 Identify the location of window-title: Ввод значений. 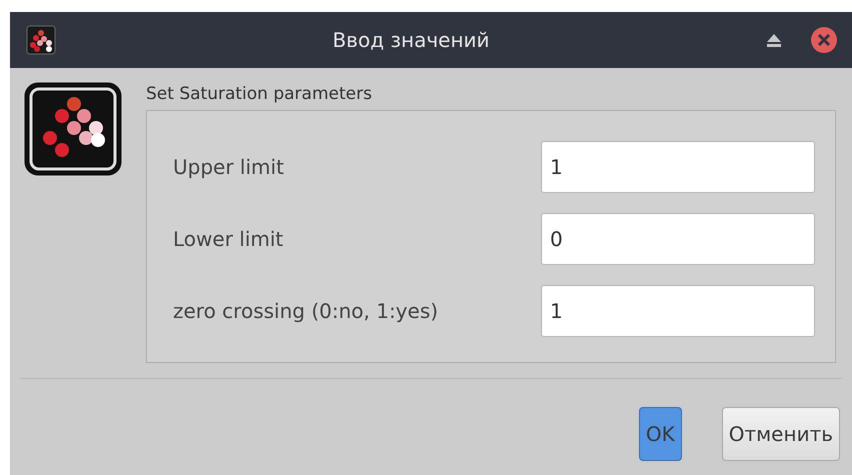
(411, 40).